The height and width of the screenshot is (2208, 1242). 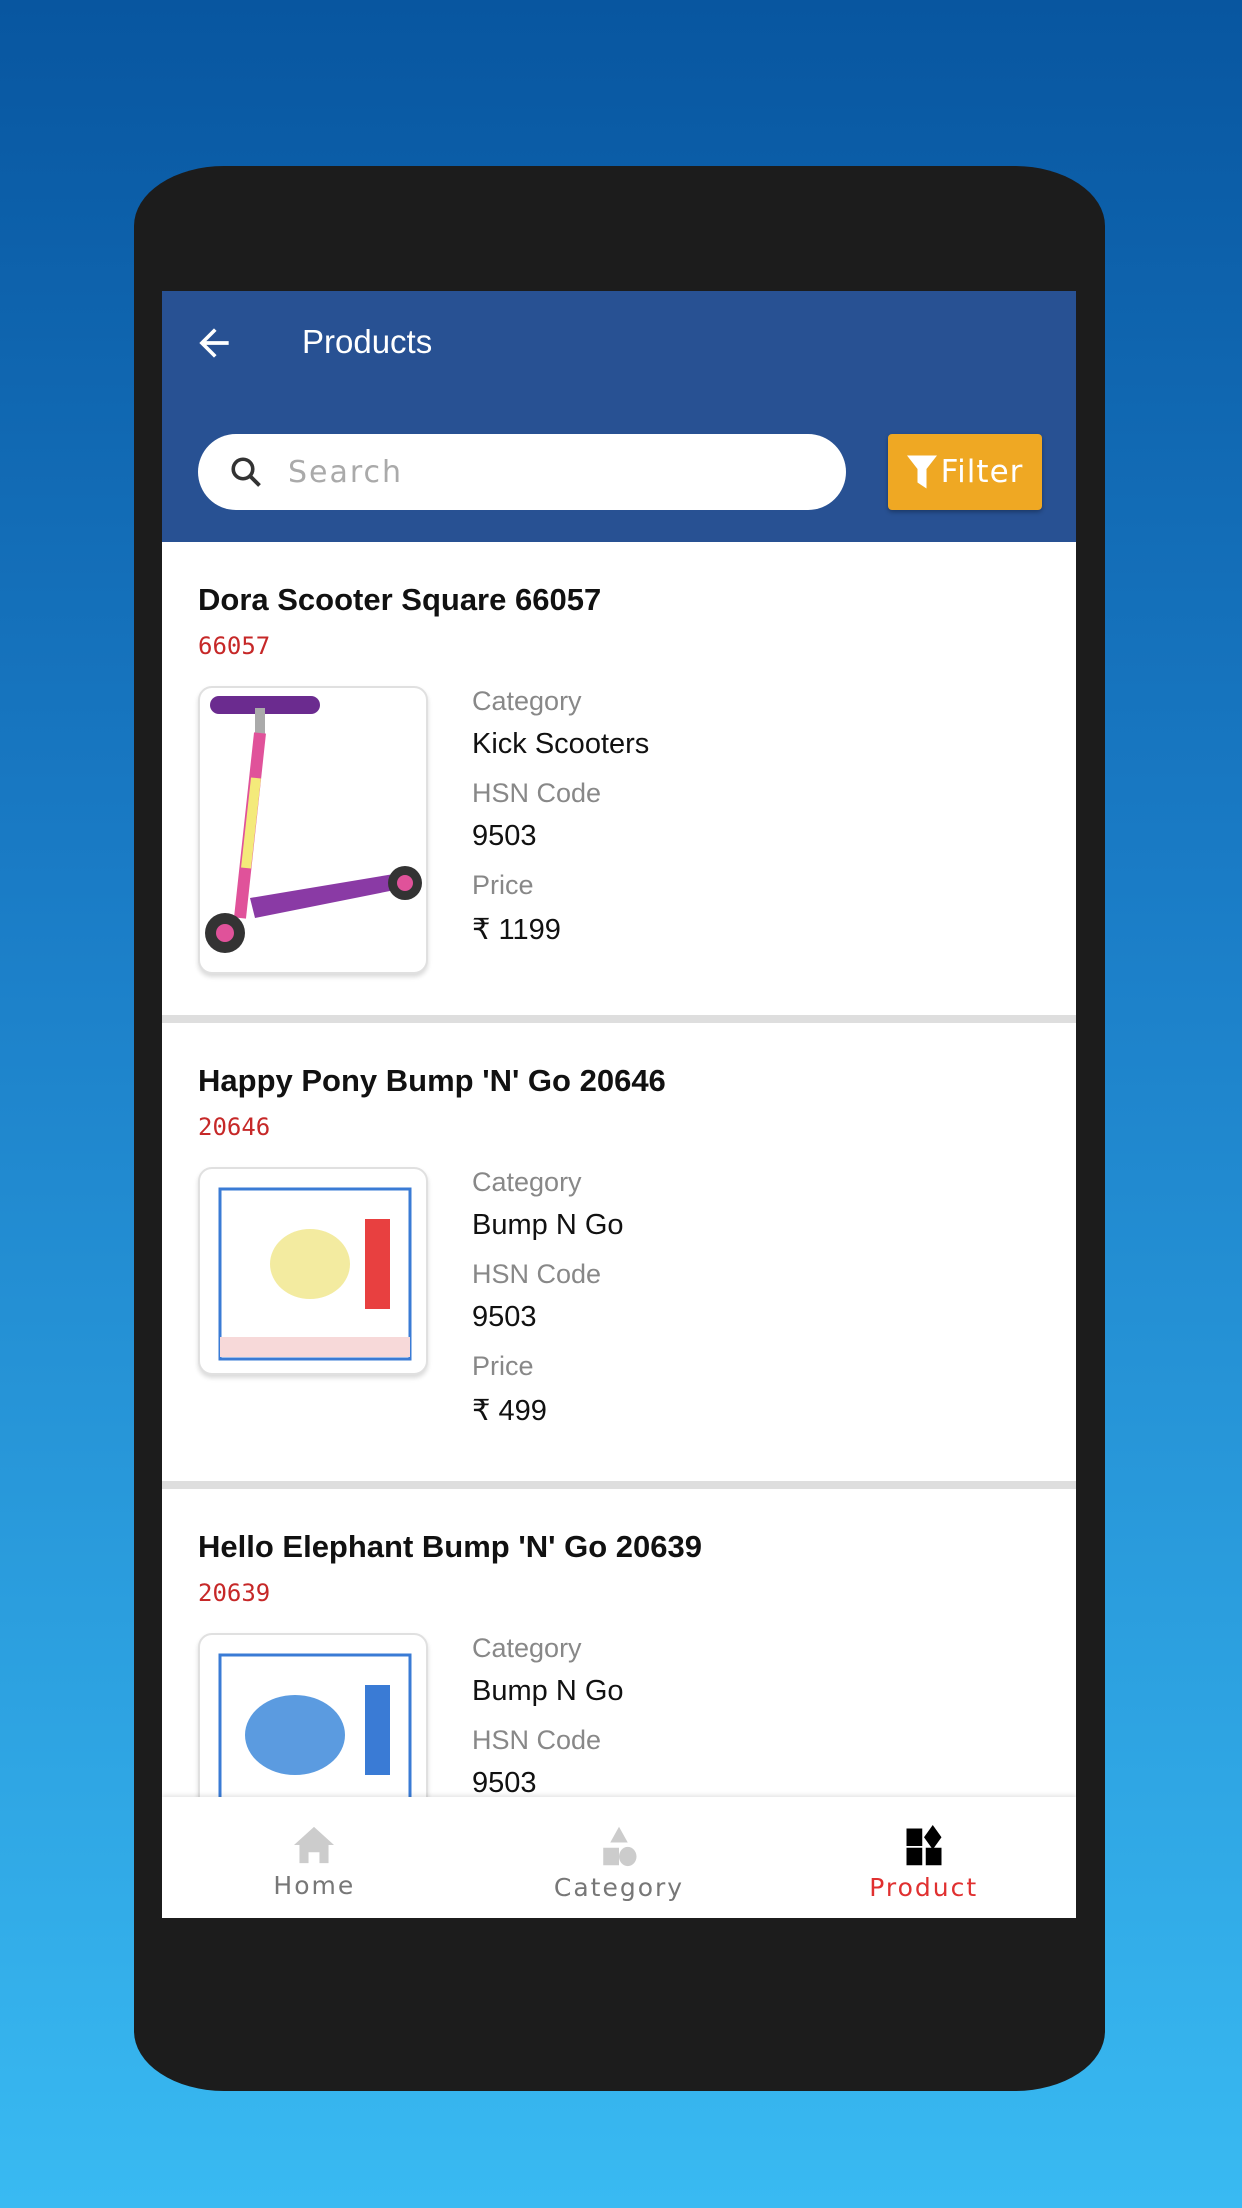 What do you see at coordinates (234, 1593) in the screenshot?
I see `product-code: 20639` at bounding box center [234, 1593].